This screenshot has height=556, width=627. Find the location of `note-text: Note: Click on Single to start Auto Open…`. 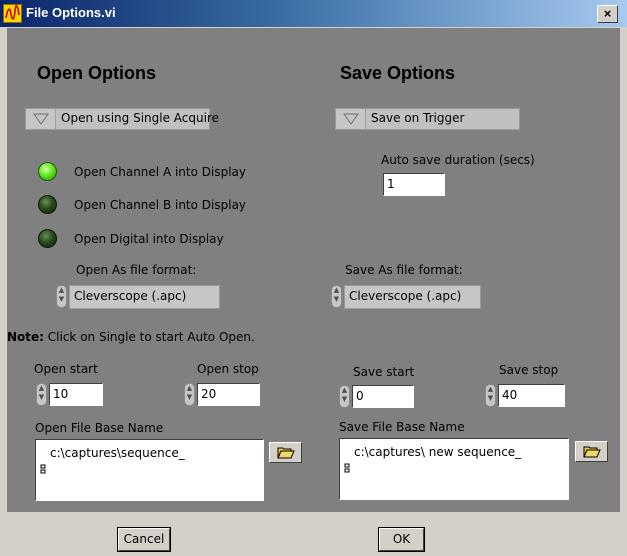

note-text: Note: Click on Single to start Auto Open… is located at coordinates (131, 337).